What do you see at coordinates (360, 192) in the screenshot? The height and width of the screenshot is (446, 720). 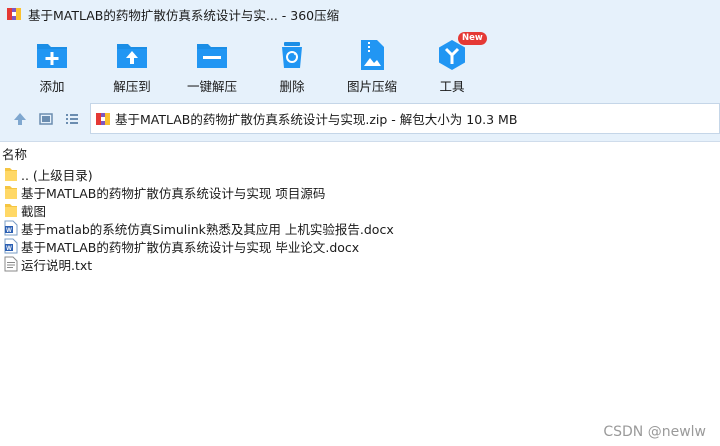 I see `list-item-folder-source: 基于MATLAB的药物扩散仿真系统设计与实现 项目源码` at bounding box center [360, 192].